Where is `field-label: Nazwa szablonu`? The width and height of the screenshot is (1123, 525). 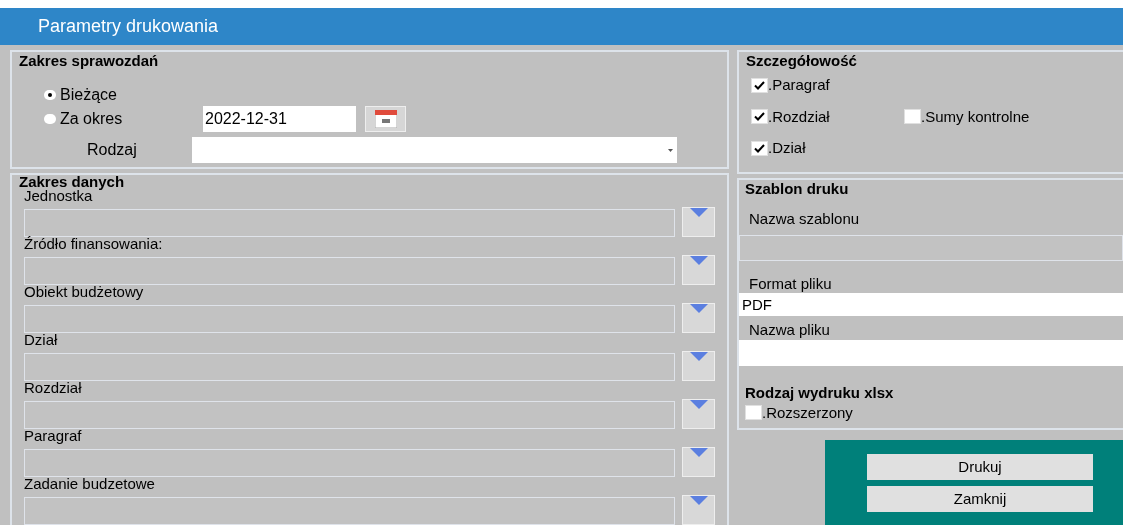 field-label: Nazwa szablonu is located at coordinates (805, 219).